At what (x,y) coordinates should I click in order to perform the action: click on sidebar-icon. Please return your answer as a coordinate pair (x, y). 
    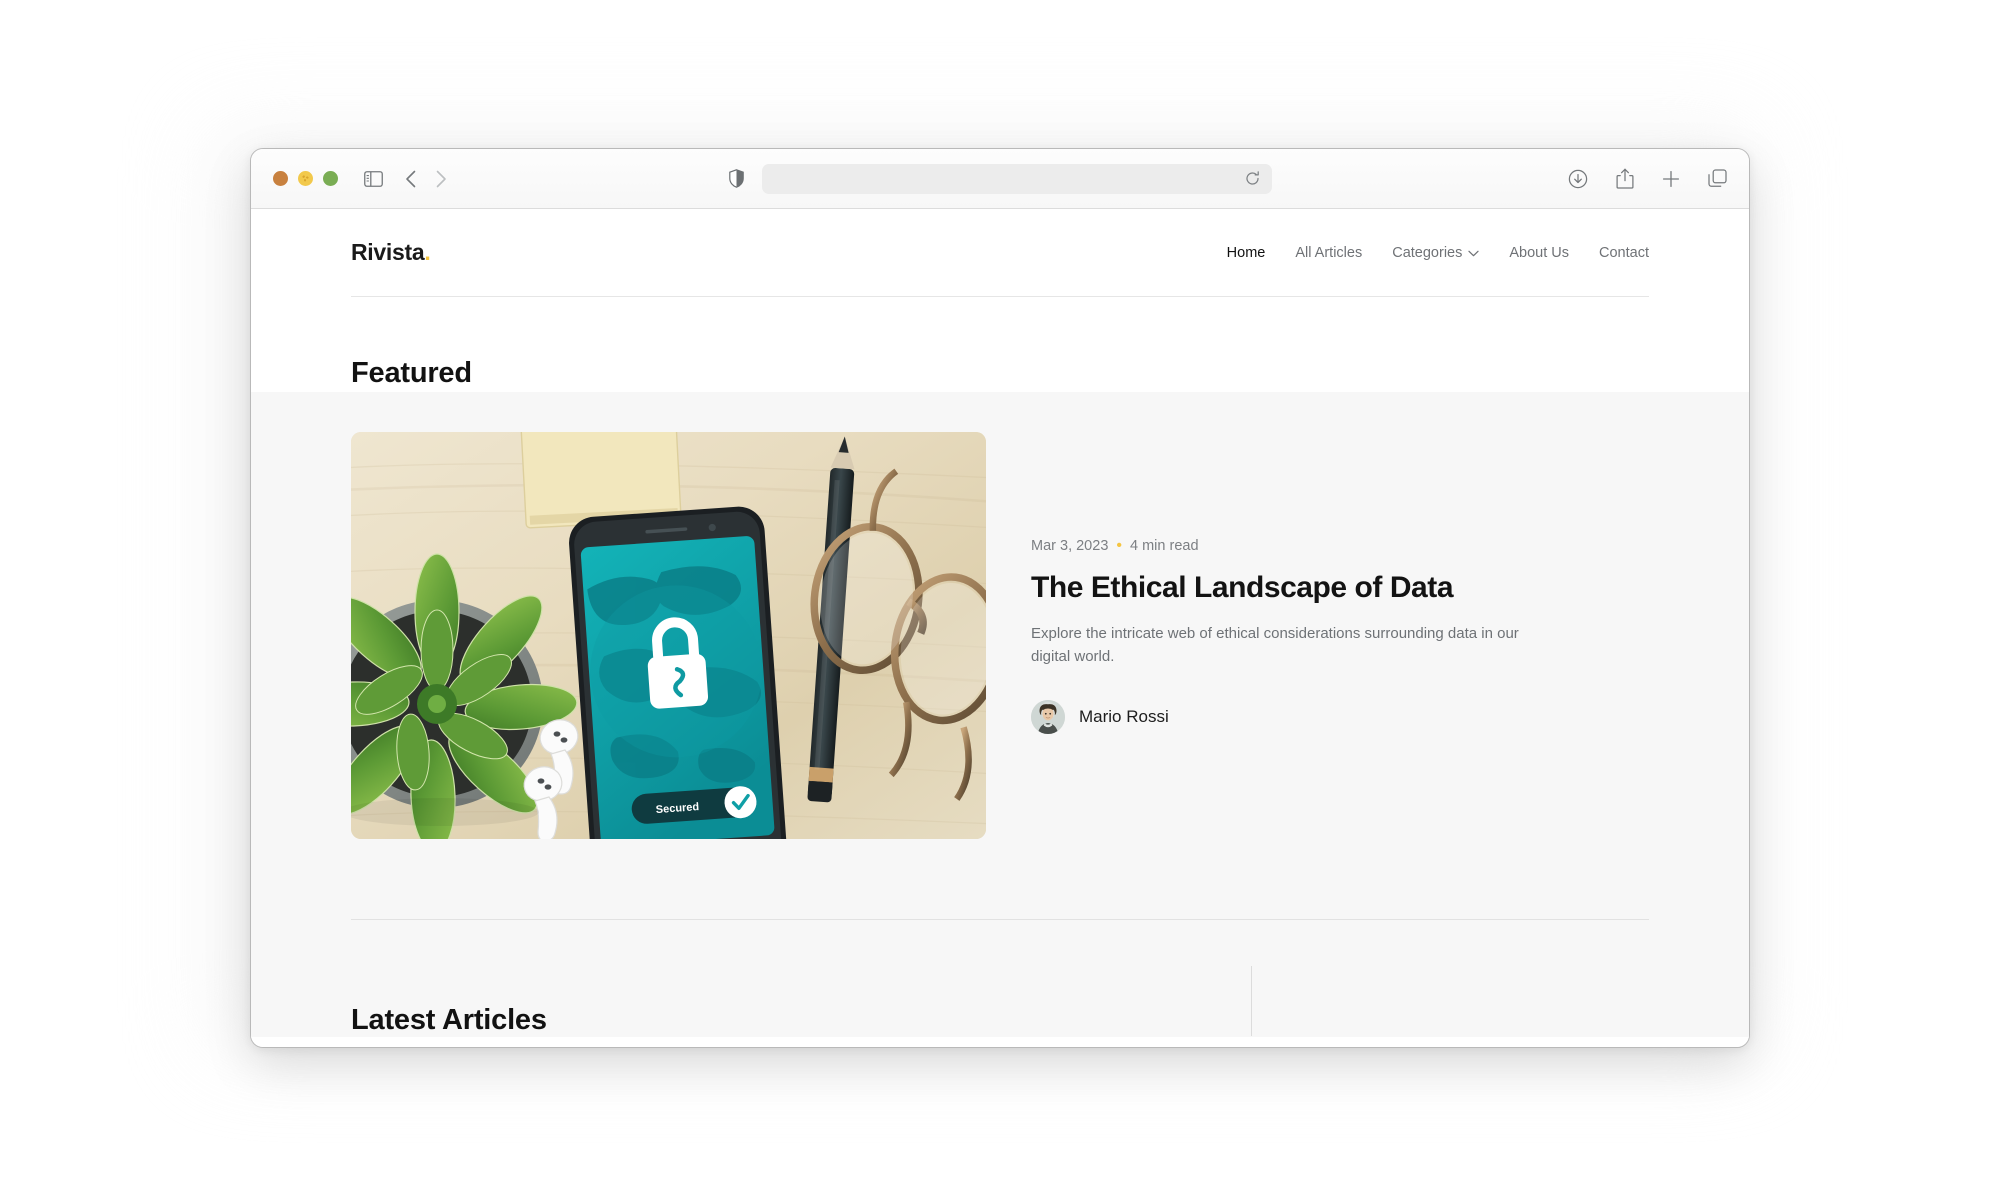
    Looking at the image, I should click on (373, 178).